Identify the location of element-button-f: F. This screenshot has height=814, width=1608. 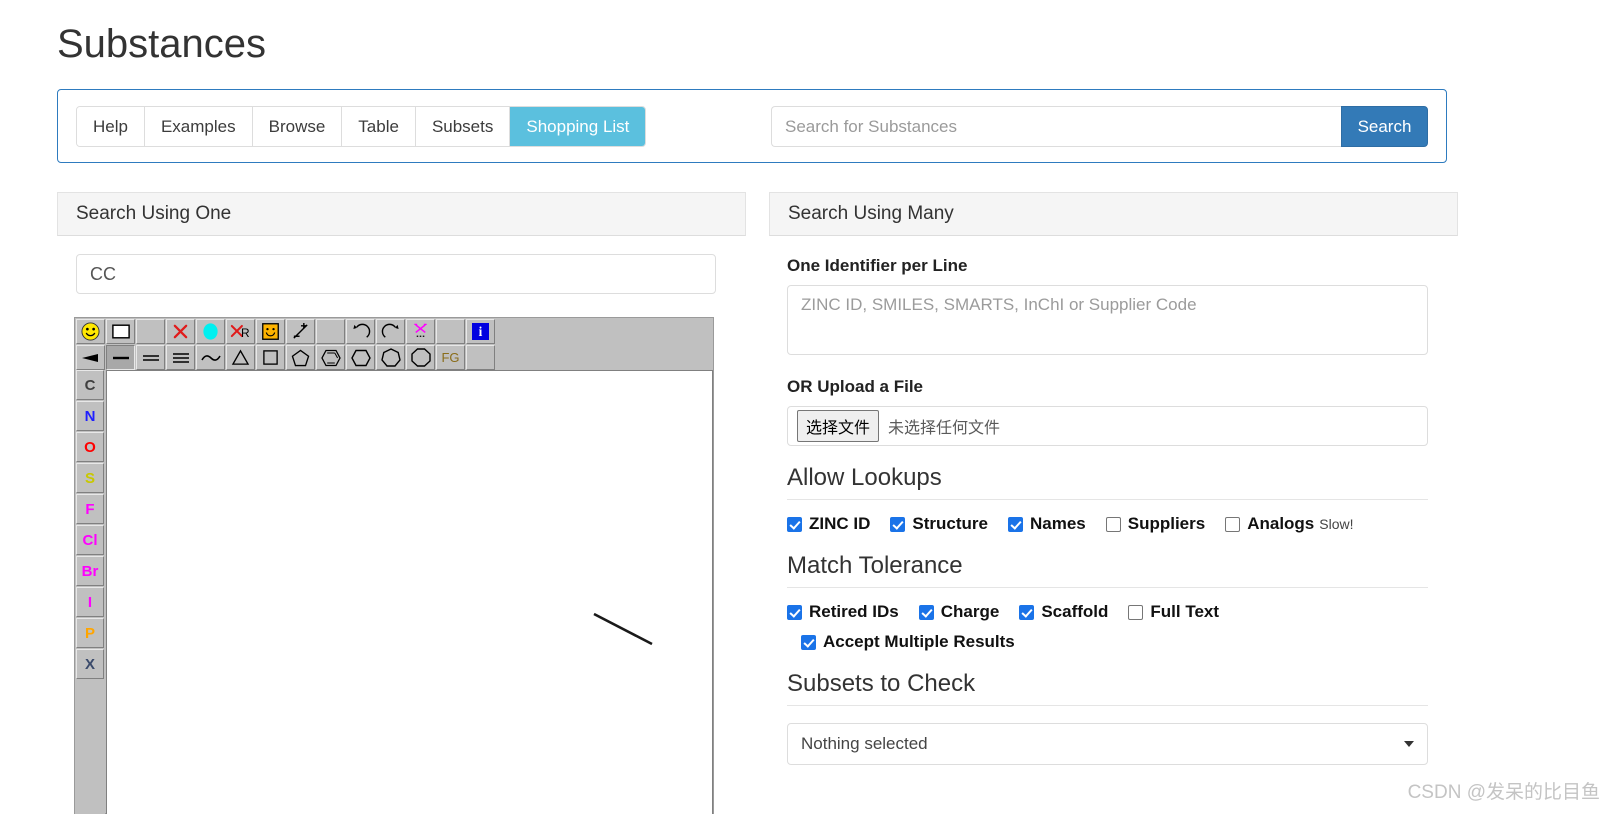
(90, 509).